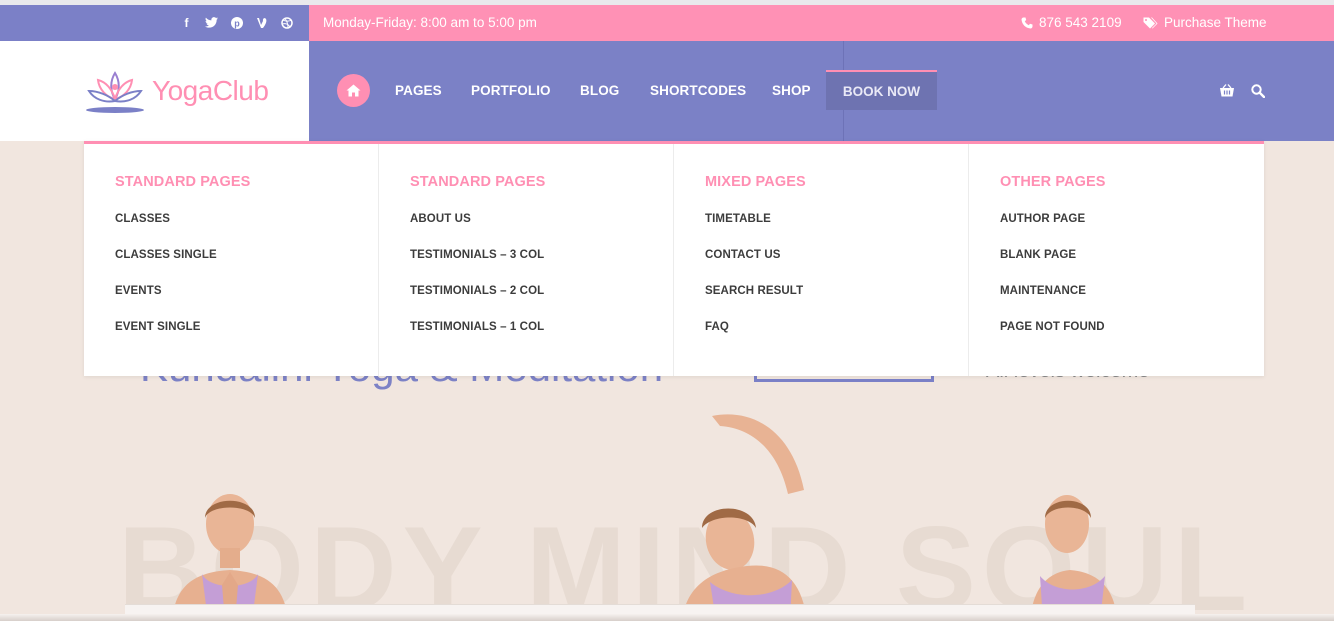 The width and height of the screenshot is (1334, 621). Describe the element at coordinates (1132, 266) in the screenshot. I see `menu-item-blank-page: BLANK PAGE` at that location.